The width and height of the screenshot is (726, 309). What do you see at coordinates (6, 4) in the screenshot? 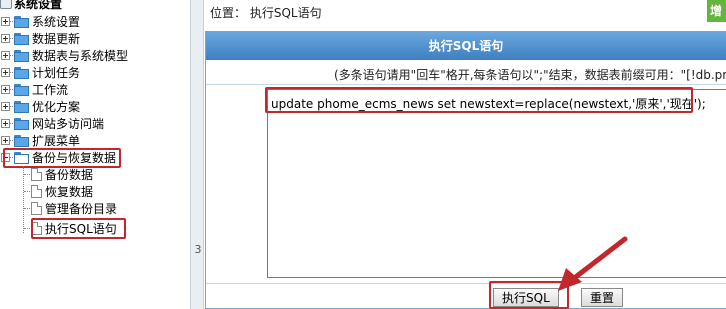
I see `monitor-icon` at bounding box center [6, 4].